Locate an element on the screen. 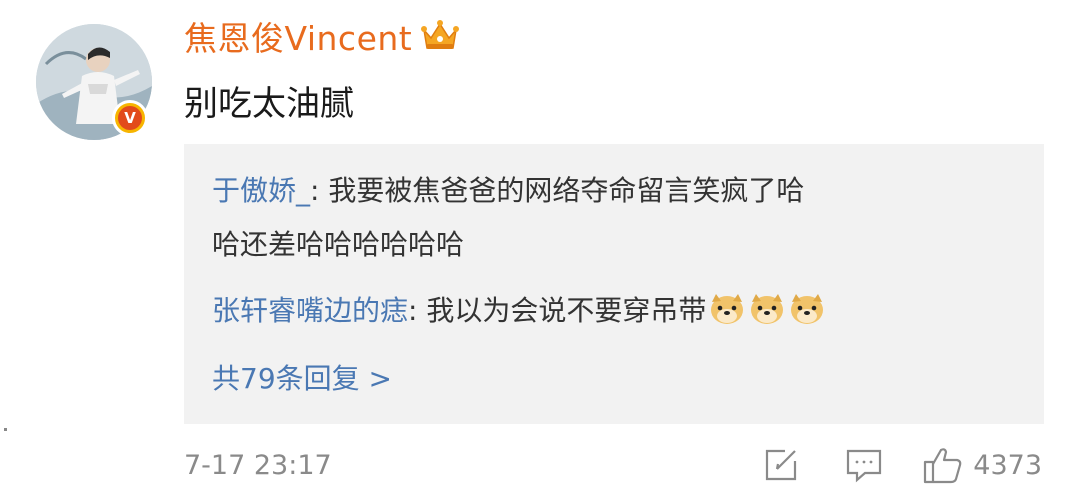 Image resolution: width=1080 pixels, height=496 pixels. like-button: 4373 is located at coordinates (982, 465).